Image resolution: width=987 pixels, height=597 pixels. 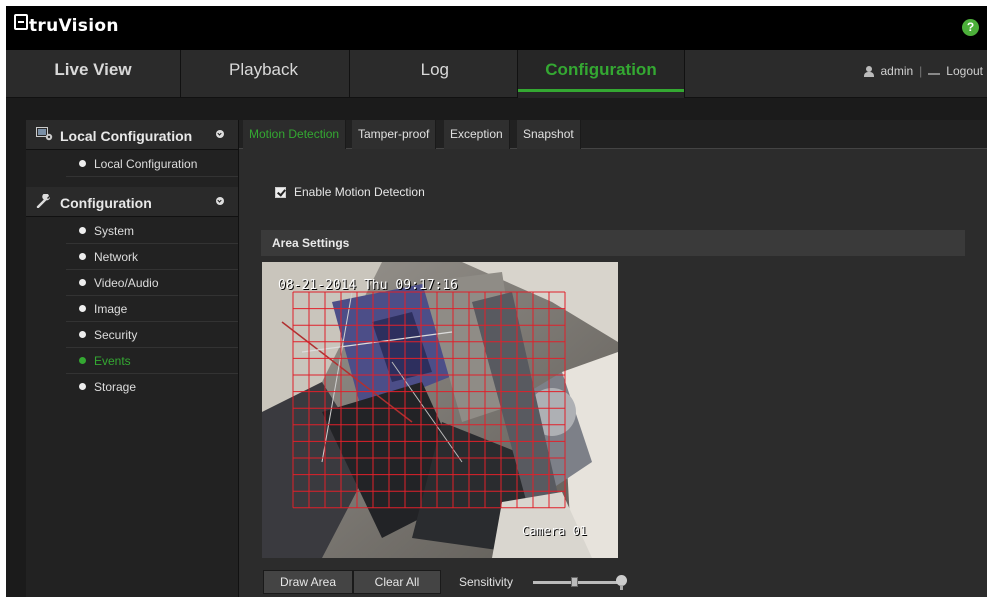 What do you see at coordinates (115, 387) in the screenshot?
I see `sidebar-item-label: Storage` at bounding box center [115, 387].